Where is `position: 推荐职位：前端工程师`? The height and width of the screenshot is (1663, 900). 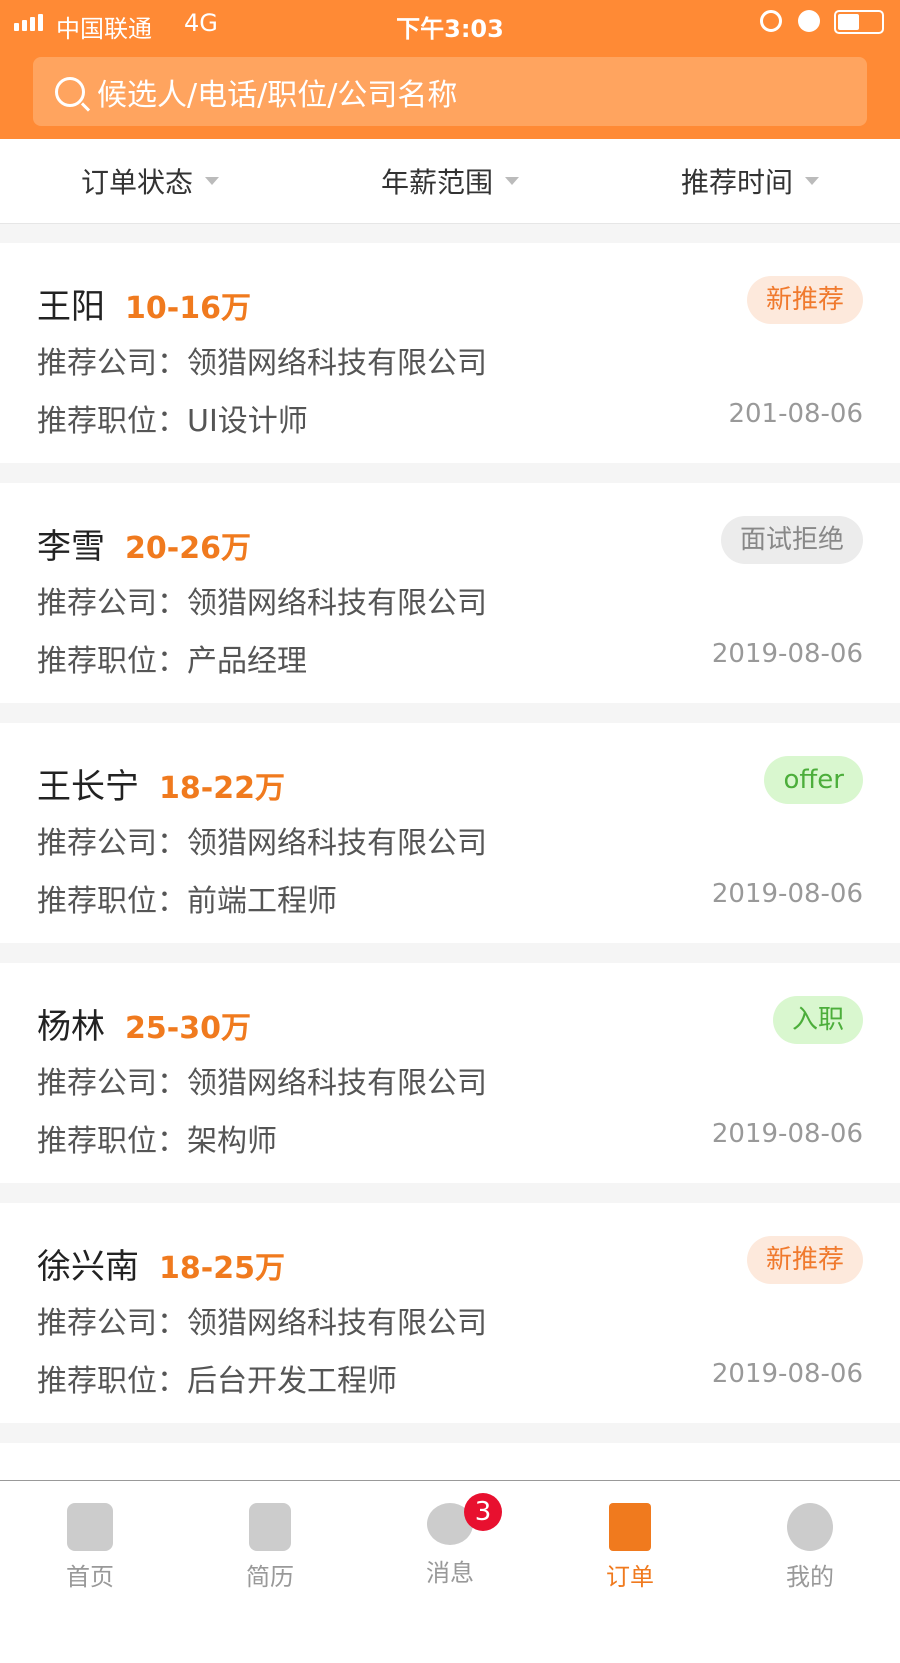 position: 推荐职位：前端工程师 is located at coordinates (187, 901).